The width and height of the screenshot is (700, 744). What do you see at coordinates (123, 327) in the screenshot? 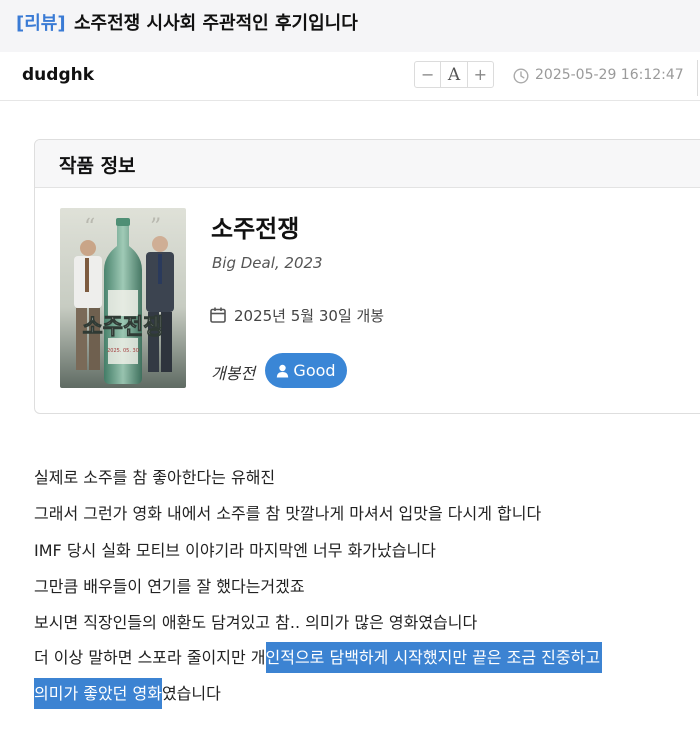
I see `poster-title: 소주전쟁` at bounding box center [123, 327].